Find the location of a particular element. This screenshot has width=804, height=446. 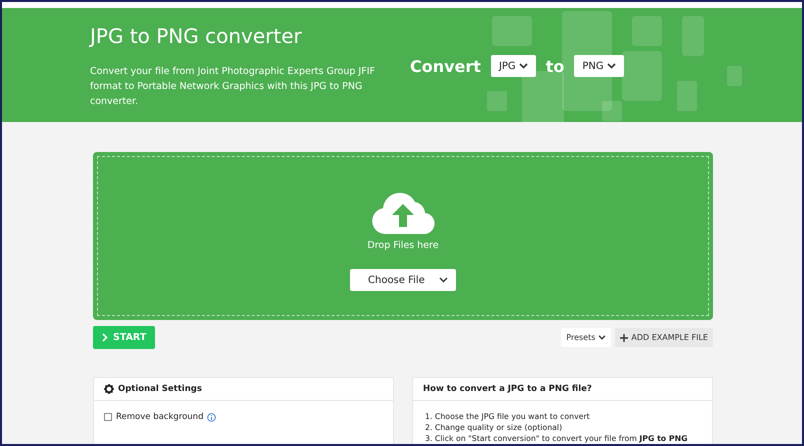

to-label: to is located at coordinates (555, 66).